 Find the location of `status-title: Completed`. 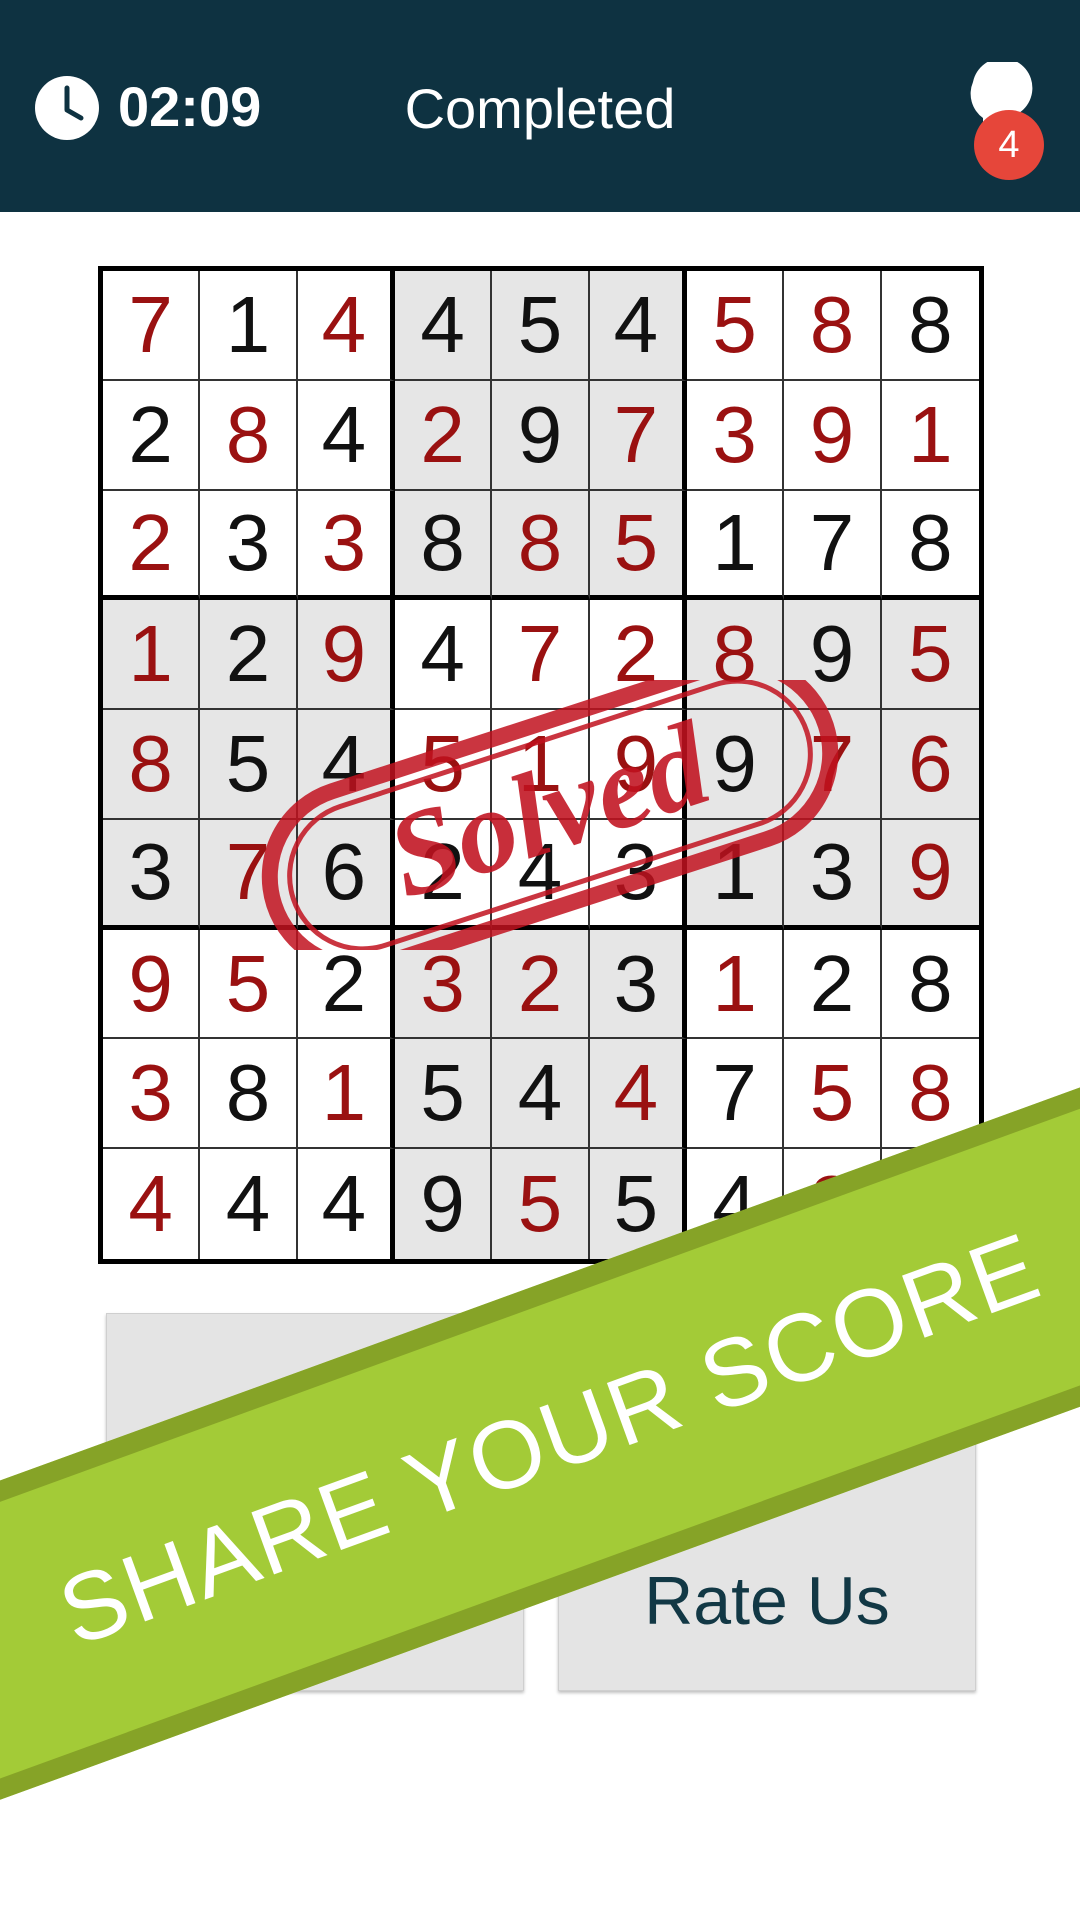

status-title: Completed is located at coordinates (540, 108).